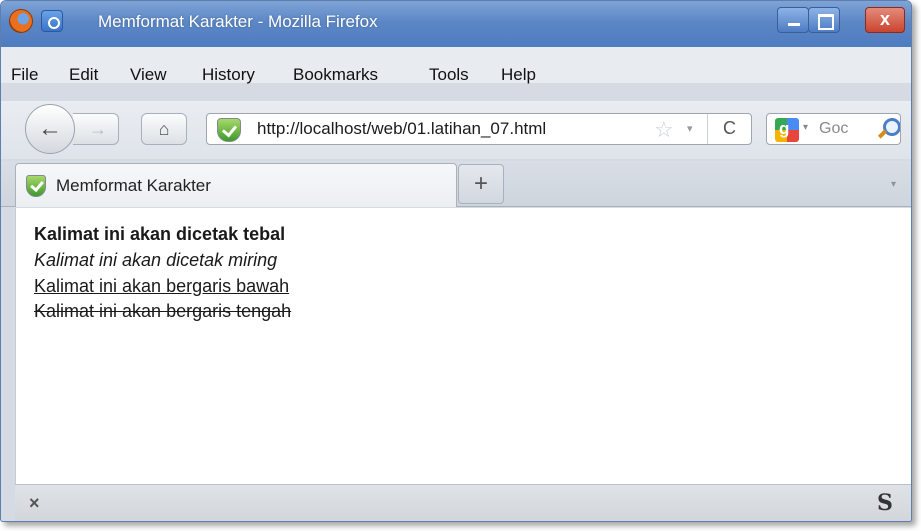  I want to click on menu-history: History, so click(228, 75).